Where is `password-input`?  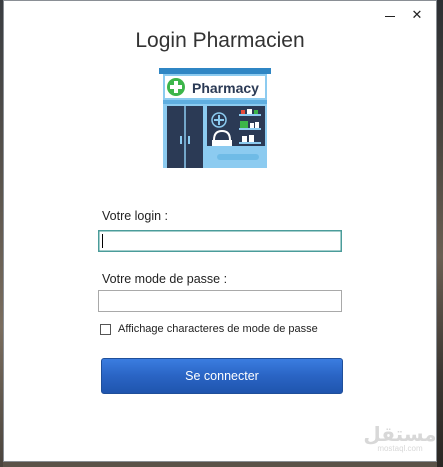
password-input is located at coordinates (220, 301).